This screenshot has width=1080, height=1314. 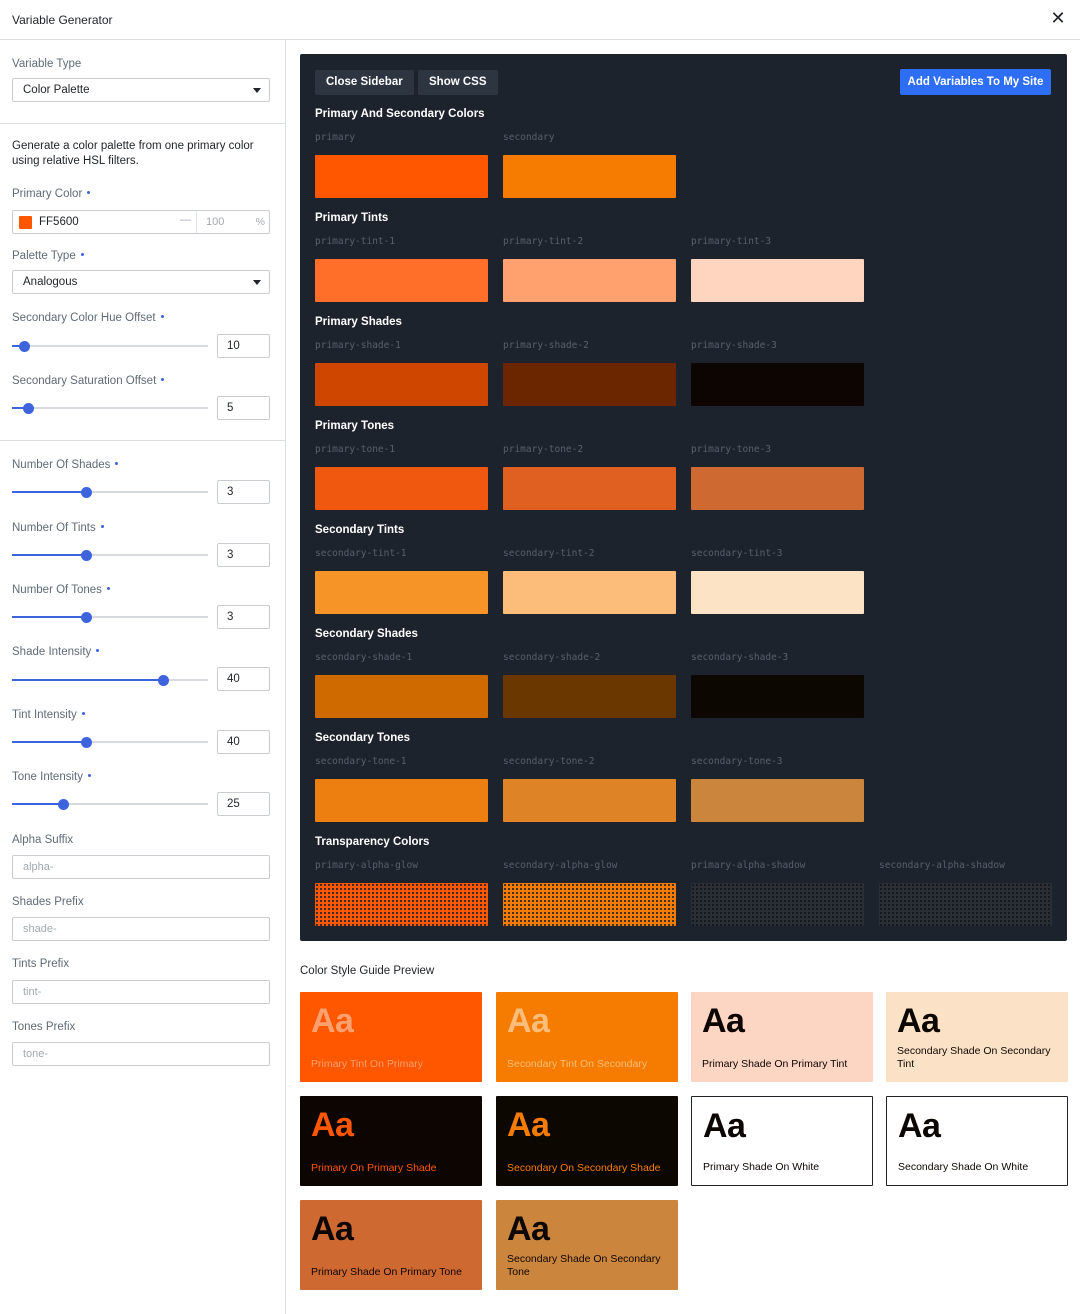 What do you see at coordinates (748, 865) in the screenshot?
I see `variable-name: primary-alpha-shadow` at bounding box center [748, 865].